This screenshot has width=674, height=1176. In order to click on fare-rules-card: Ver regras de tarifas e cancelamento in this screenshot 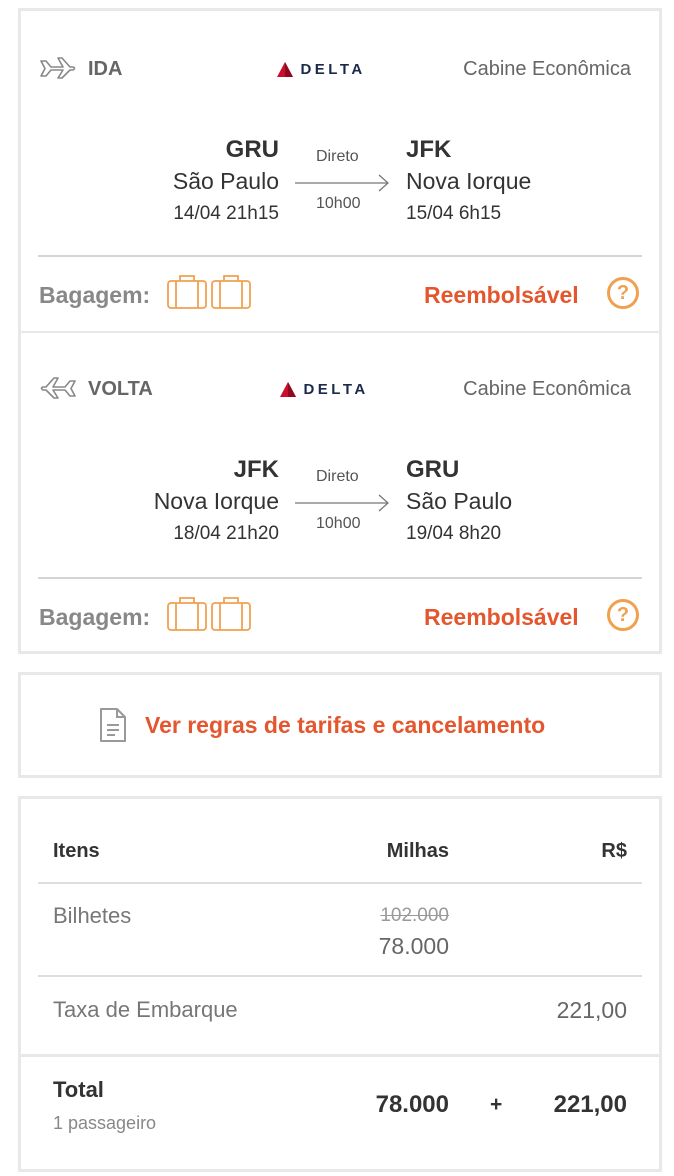, I will do `click(340, 725)`.